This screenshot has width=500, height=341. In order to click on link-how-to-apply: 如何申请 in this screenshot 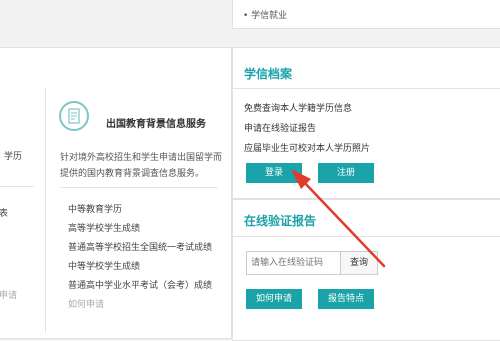, I will do `click(86, 303)`.